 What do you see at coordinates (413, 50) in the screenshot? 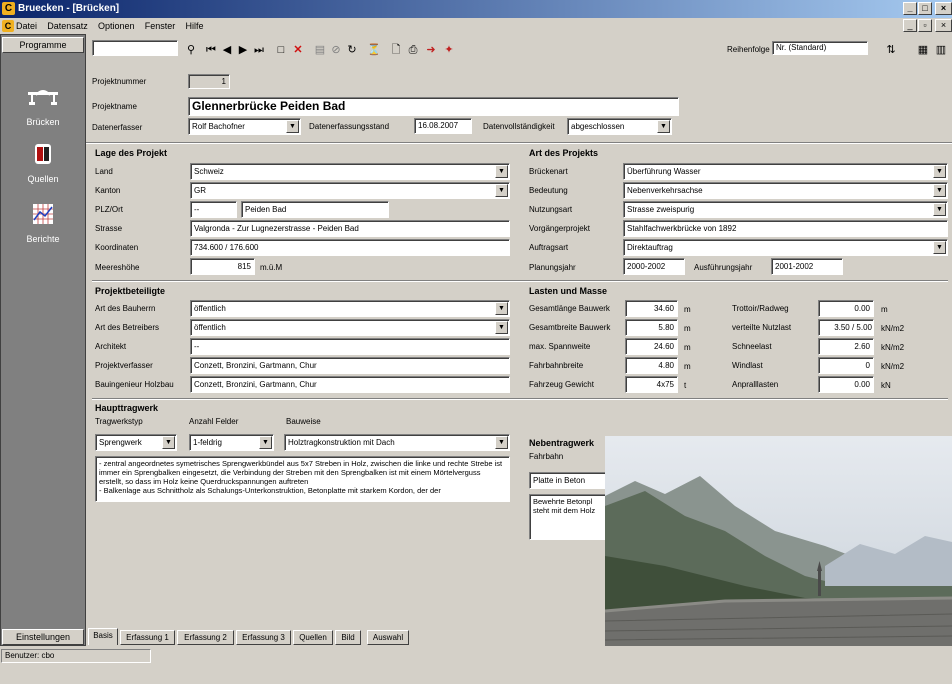
I see `print-icon: ⎙` at bounding box center [413, 50].